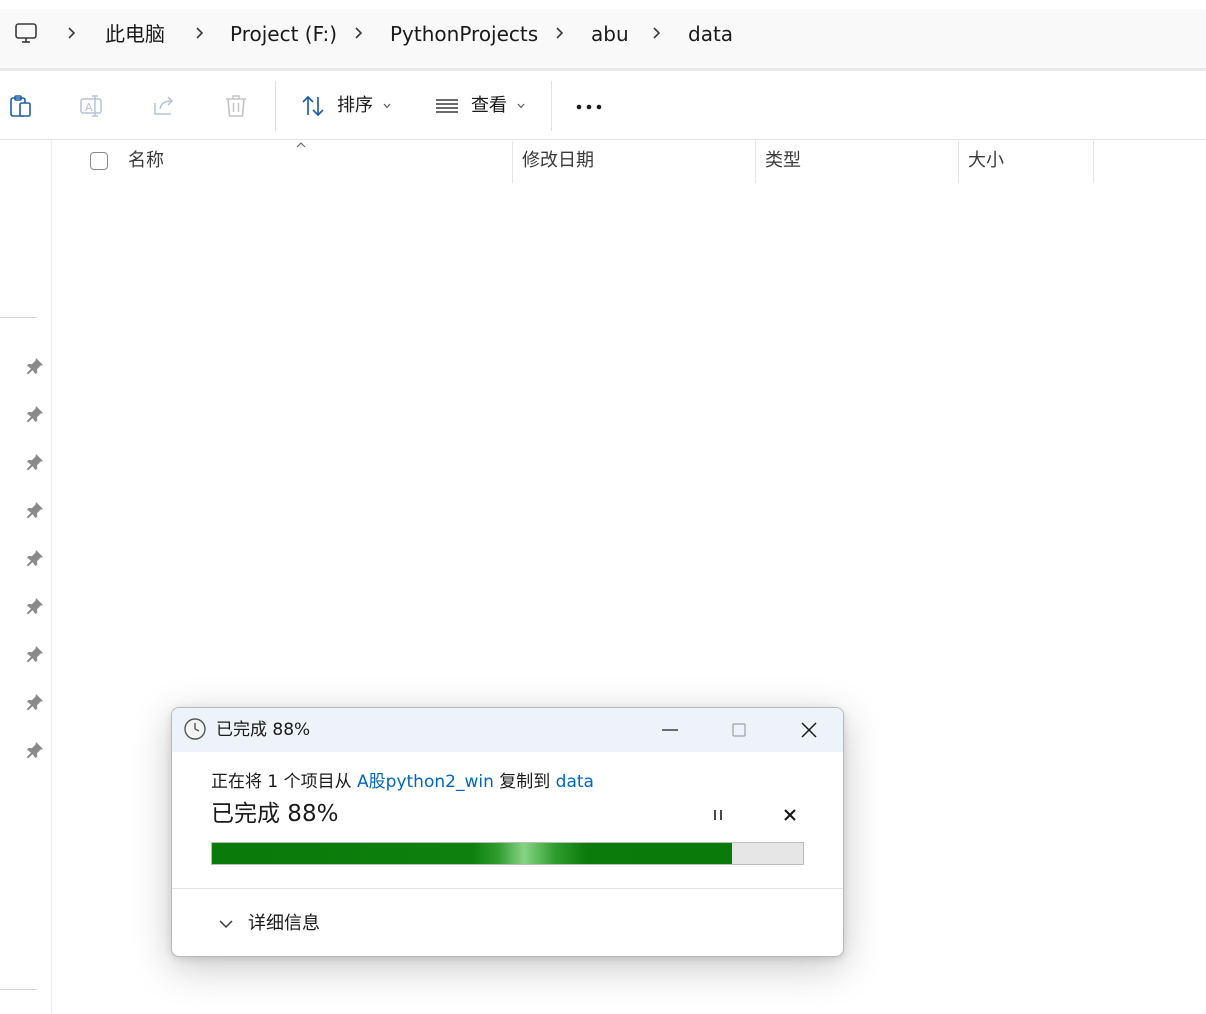 This screenshot has width=1206, height=1014. Describe the element at coordinates (146, 161) in the screenshot. I see `column-name: 名称` at that location.